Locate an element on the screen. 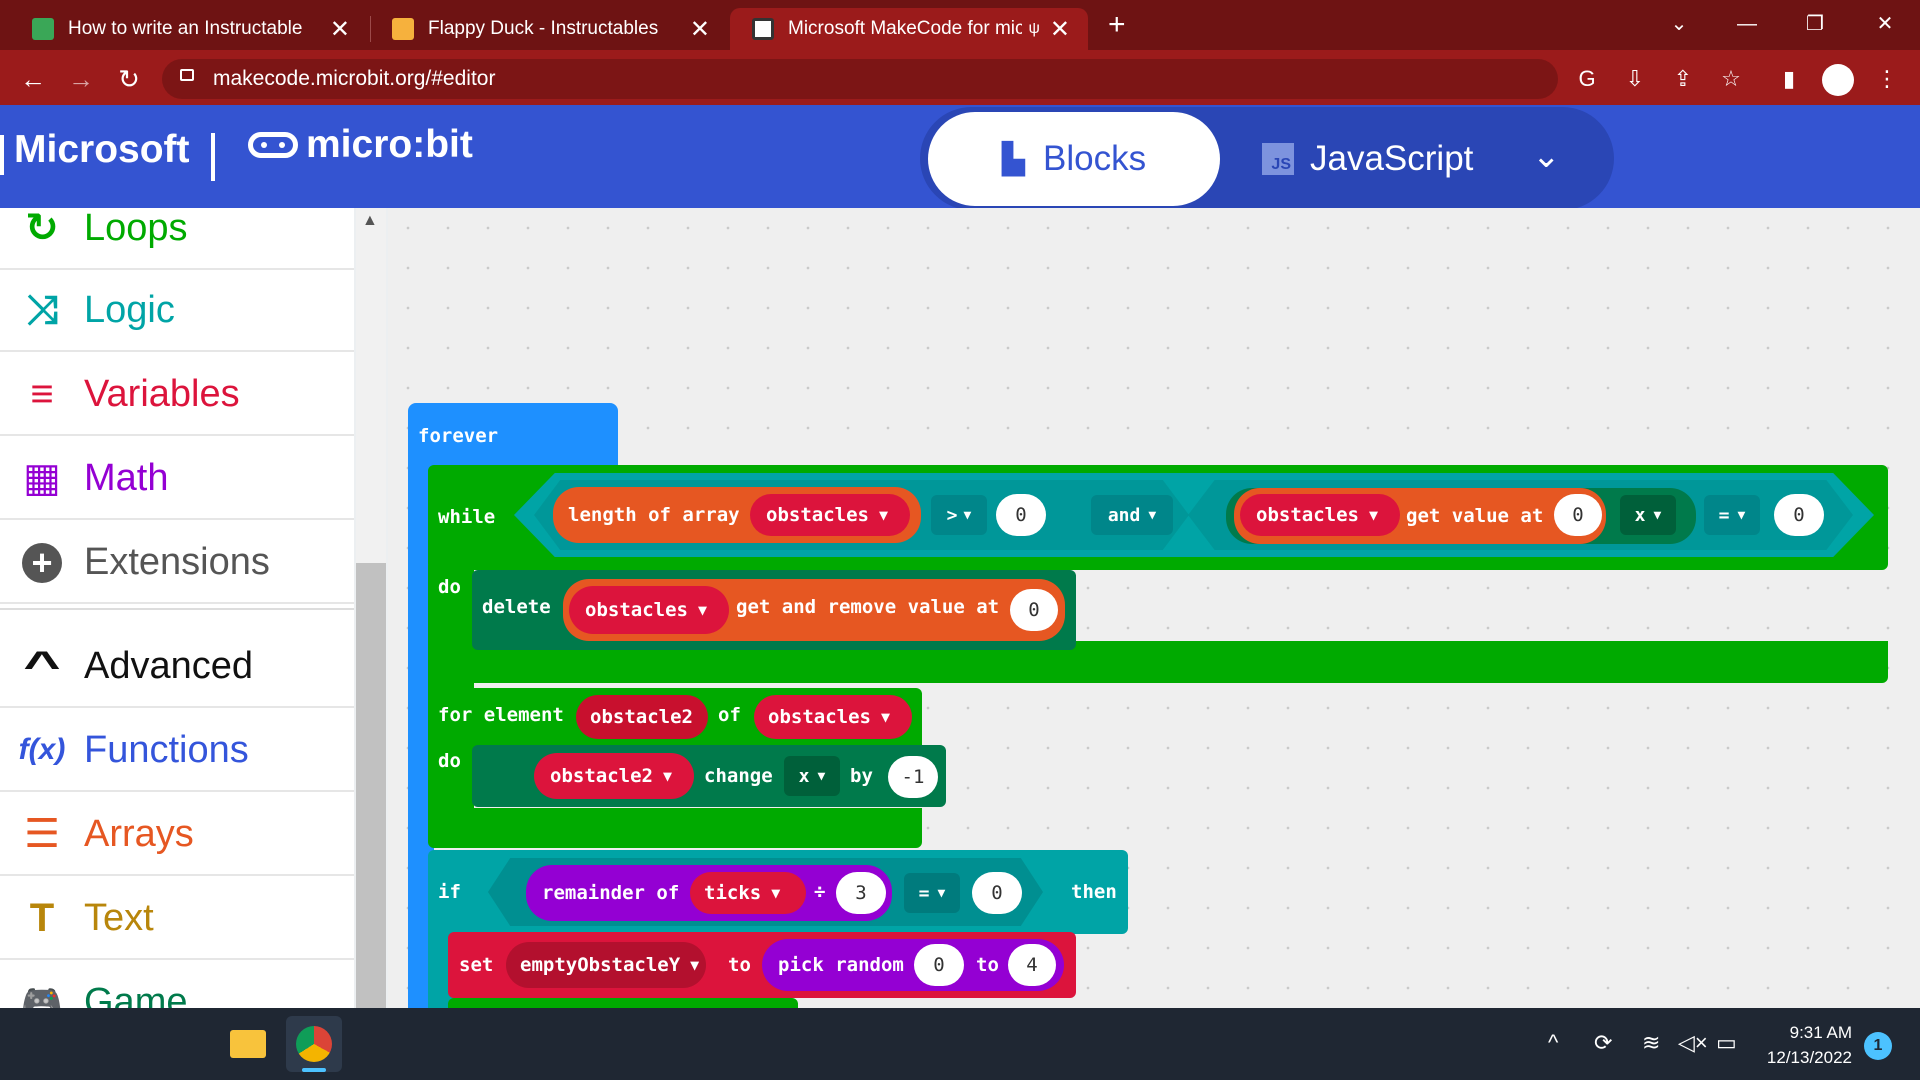 The width and height of the screenshot is (1920, 1080). bookmark-star-icon: ☆ is located at coordinates (1731, 79).